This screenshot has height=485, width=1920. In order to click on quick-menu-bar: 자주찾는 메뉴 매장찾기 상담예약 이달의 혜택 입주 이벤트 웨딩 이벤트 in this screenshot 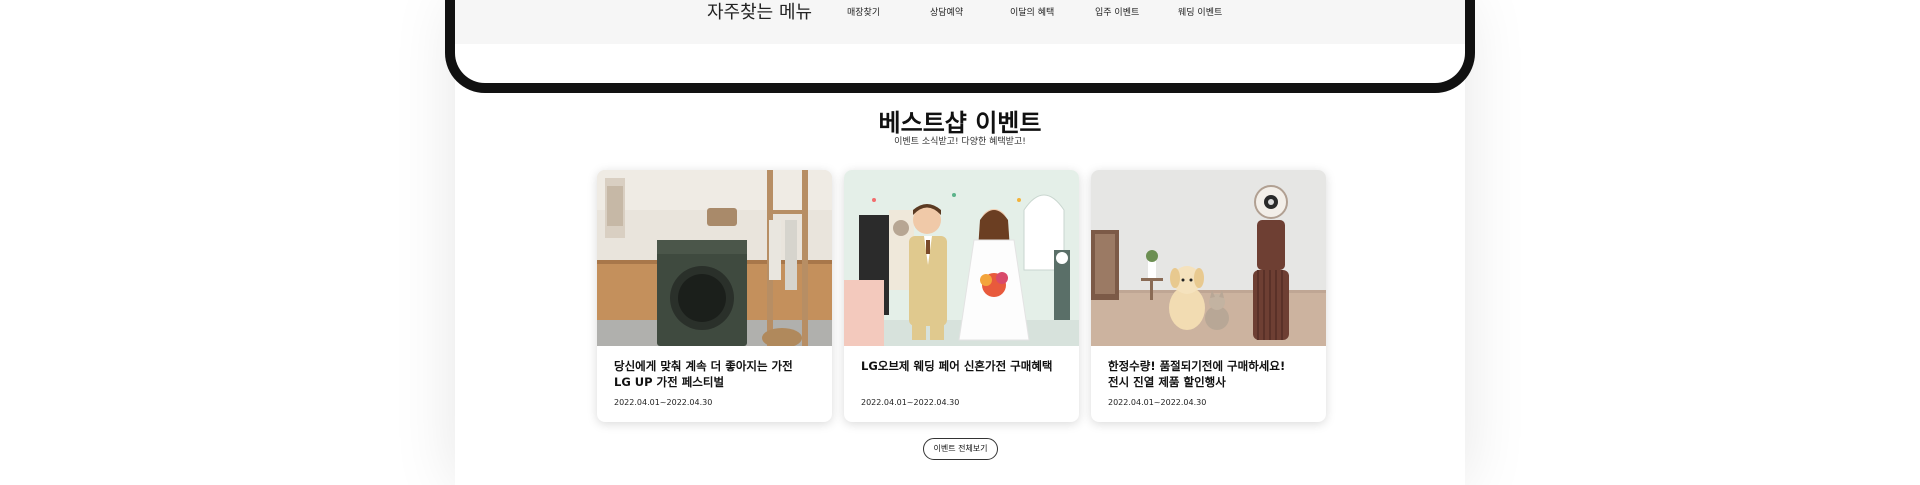, I will do `click(960, 22)`.